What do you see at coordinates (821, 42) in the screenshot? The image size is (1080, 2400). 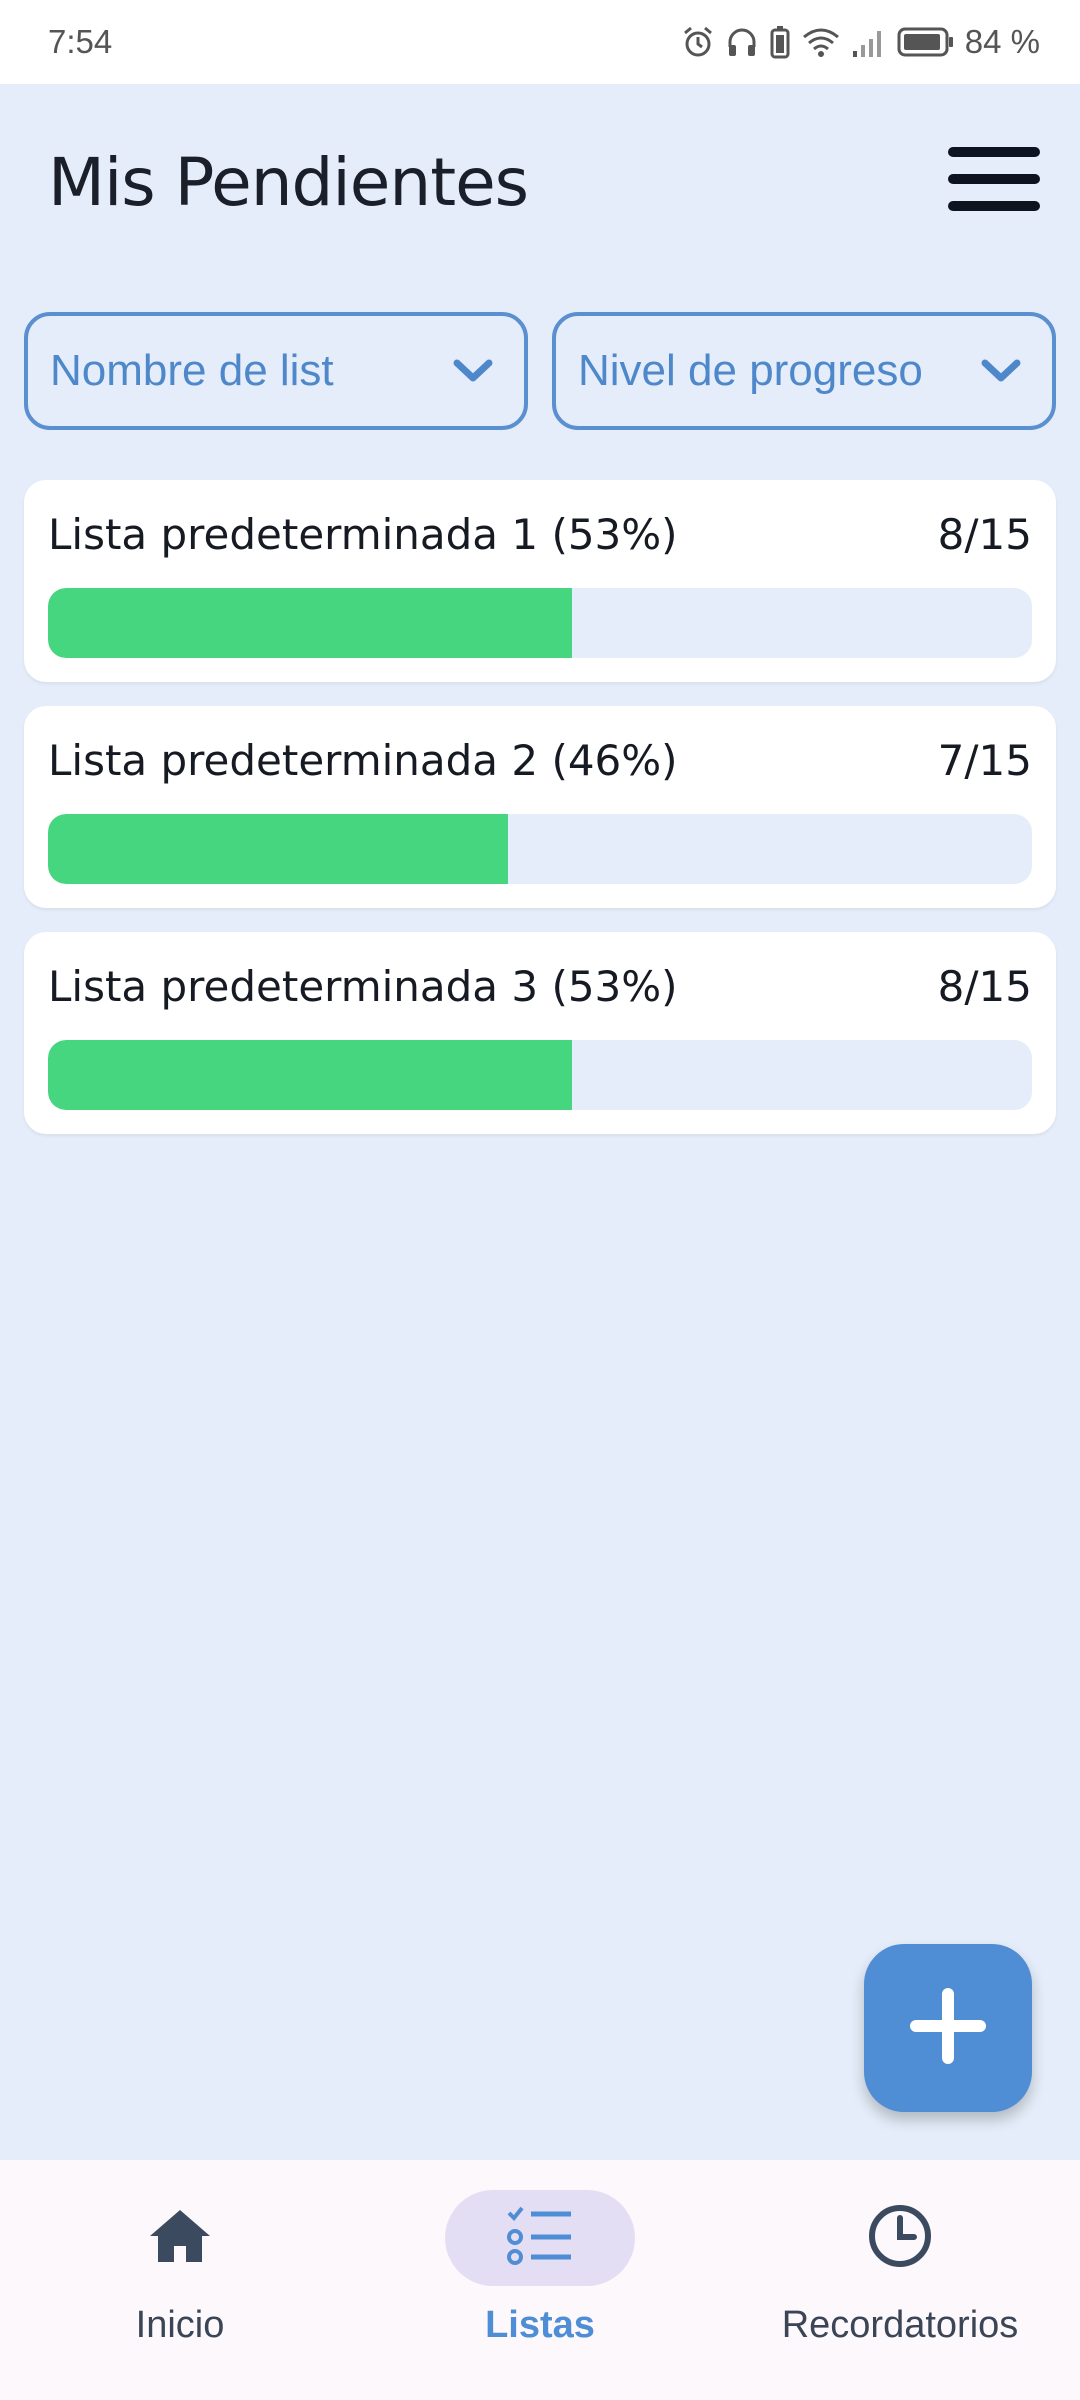 I see `wifi-icon` at bounding box center [821, 42].